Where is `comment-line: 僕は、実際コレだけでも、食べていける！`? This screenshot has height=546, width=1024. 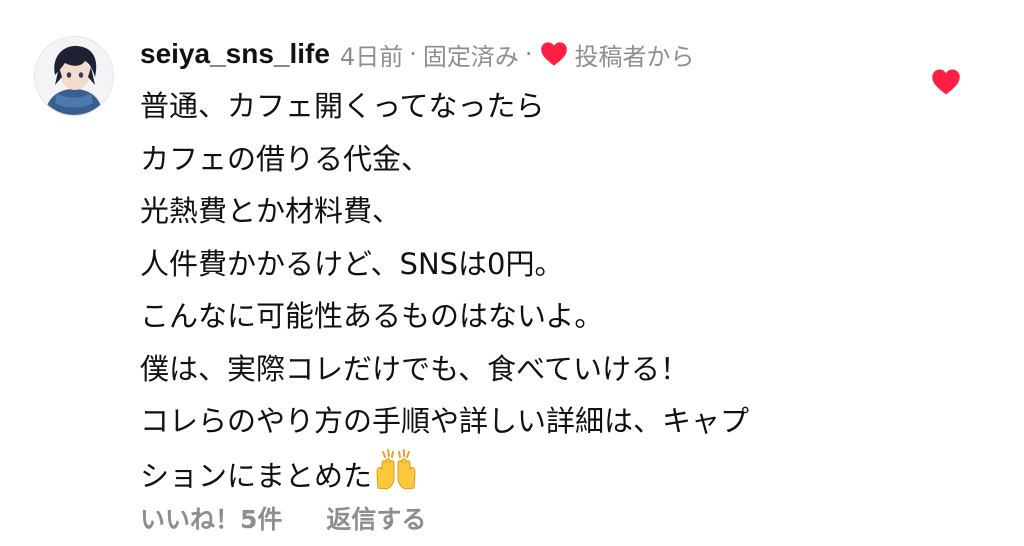
comment-line: 僕は、実際コレだけでも、食べていける！ is located at coordinates (414, 368).